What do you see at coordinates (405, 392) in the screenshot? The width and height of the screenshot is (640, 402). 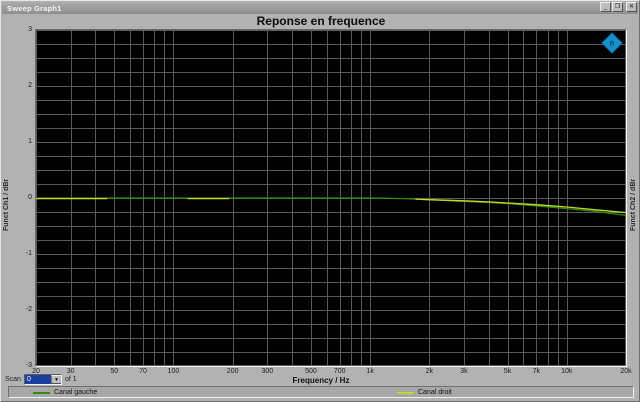 I see `canal-droit-line-sample` at bounding box center [405, 392].